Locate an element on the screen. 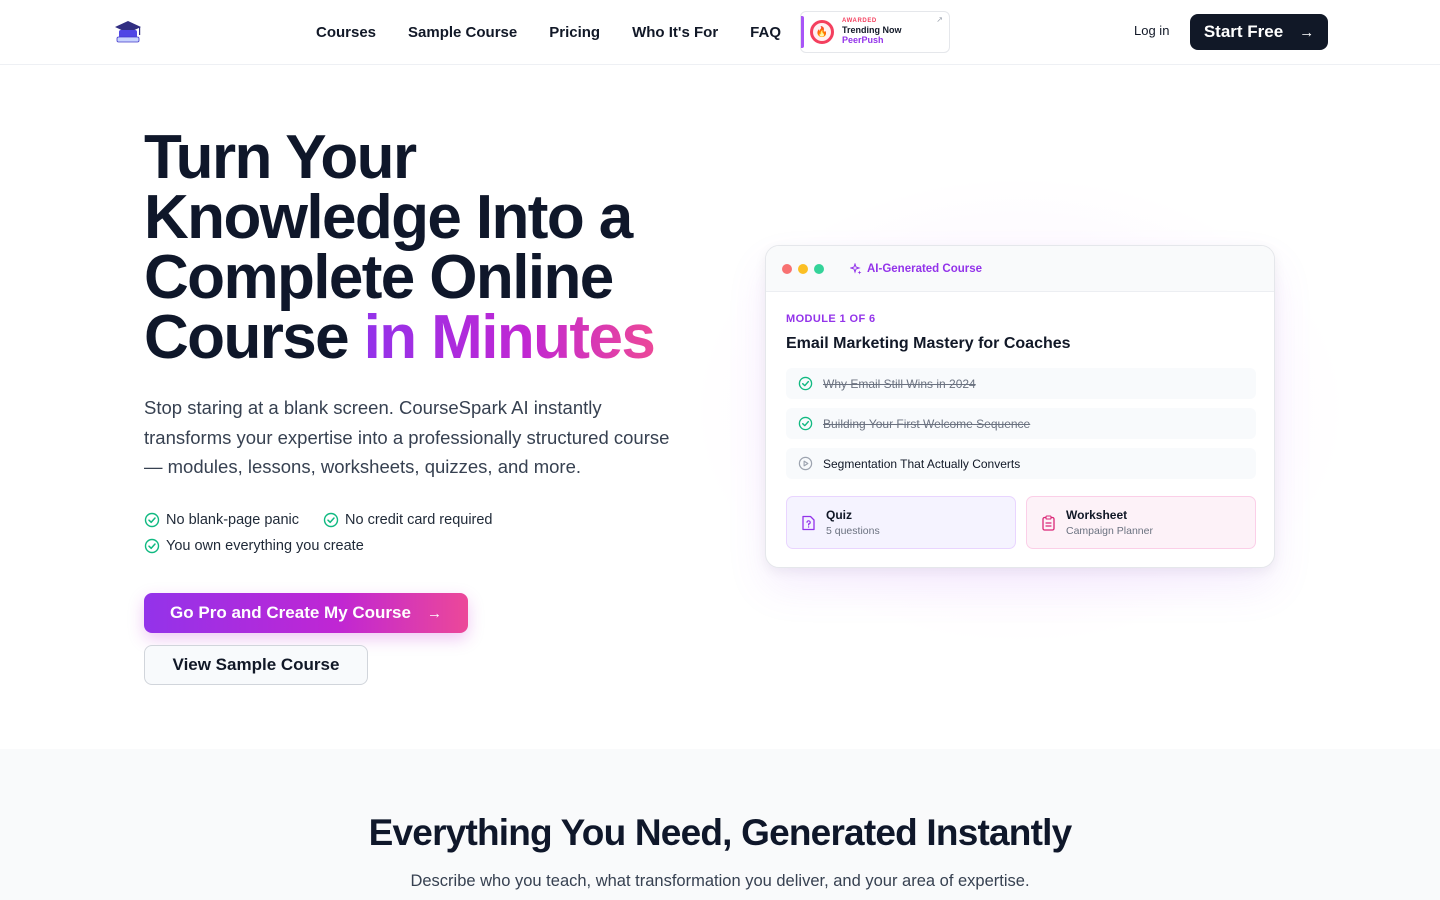 This screenshot has height=900, width=1440. worksheet-sub: Campaign Planner is located at coordinates (1109, 530).